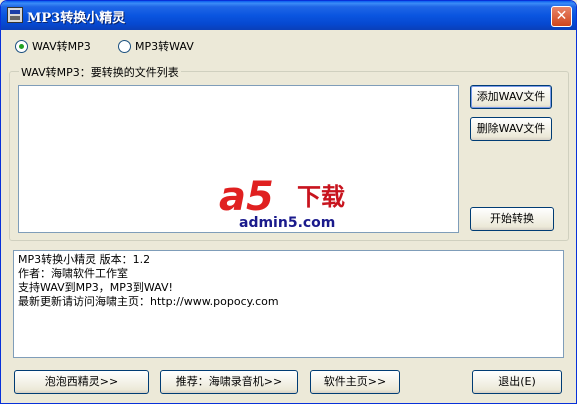  I want to click on radio-label: WAV转MP3, so click(61, 46).